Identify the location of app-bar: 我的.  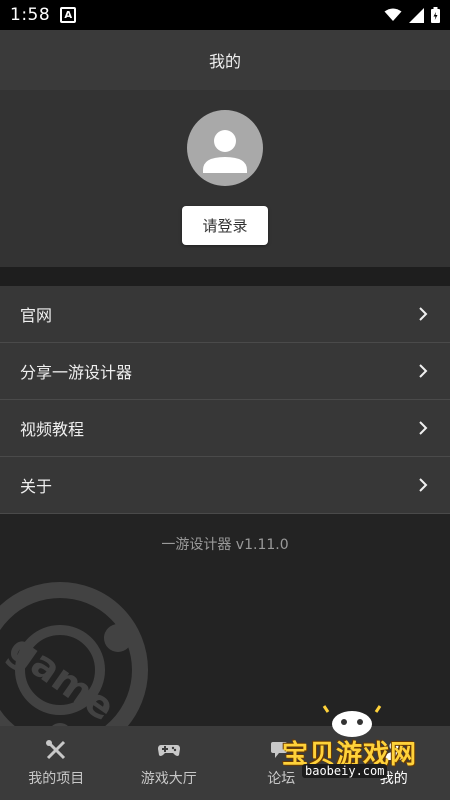
(225, 60).